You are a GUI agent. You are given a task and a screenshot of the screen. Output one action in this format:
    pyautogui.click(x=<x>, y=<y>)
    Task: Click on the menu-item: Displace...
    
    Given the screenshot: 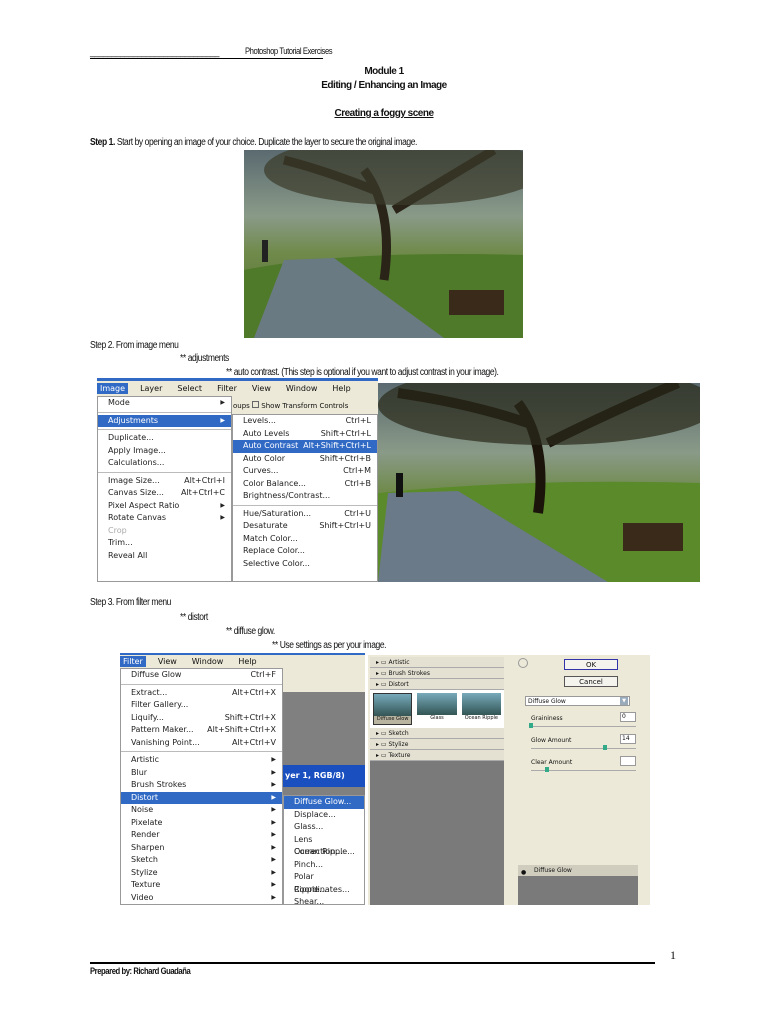 What is the action you would take?
    pyautogui.click(x=324, y=815)
    